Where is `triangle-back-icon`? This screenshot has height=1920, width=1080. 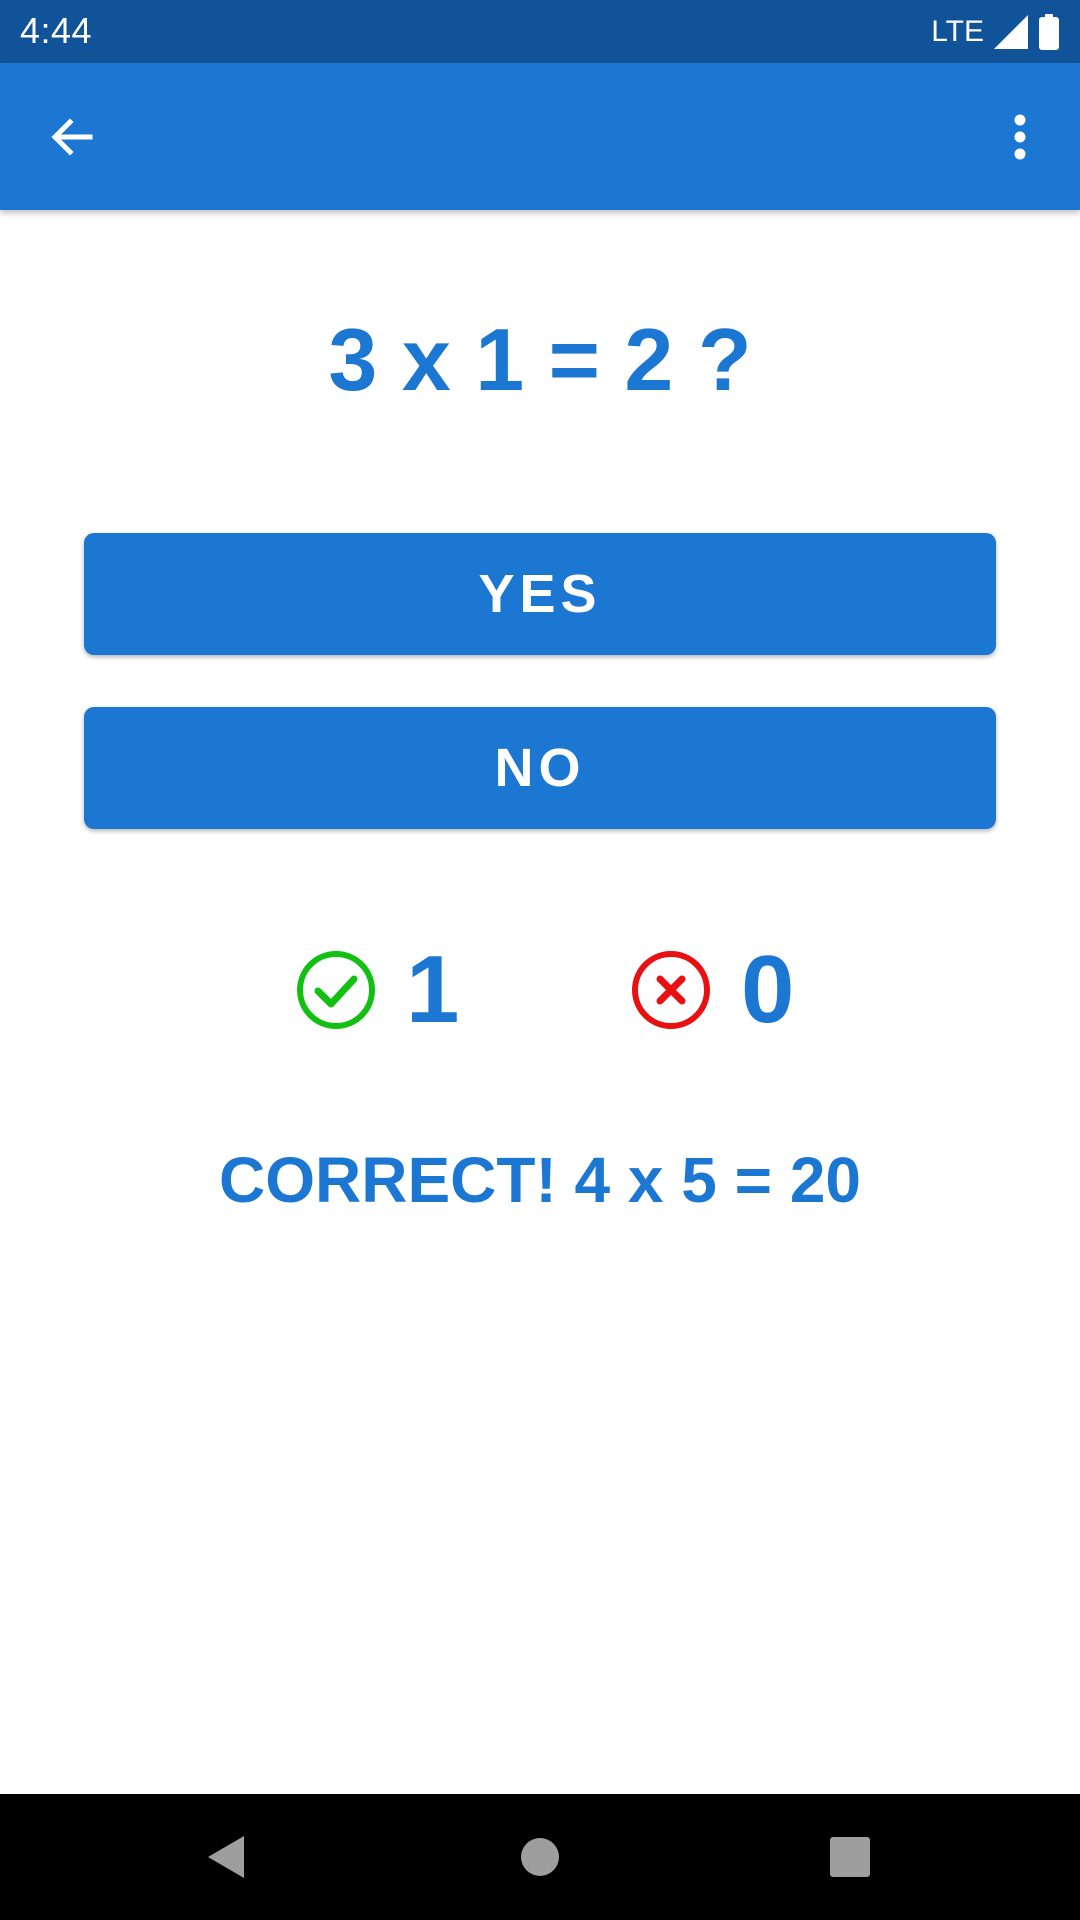
triangle-back-icon is located at coordinates (226, 1857).